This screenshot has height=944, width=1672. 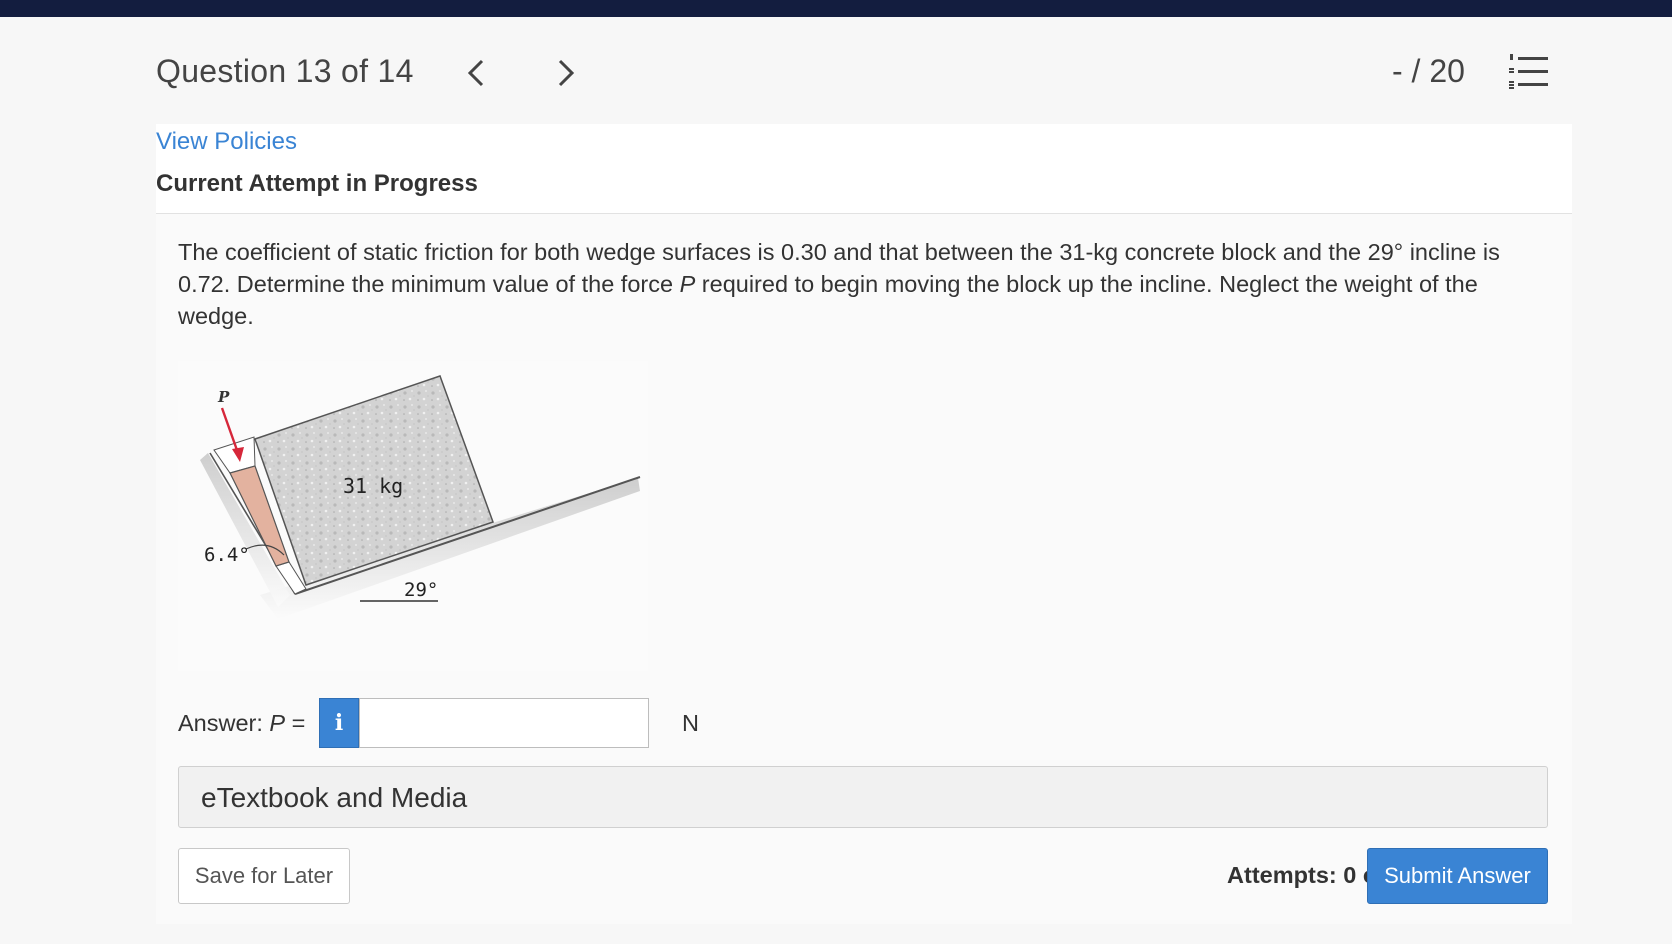 I want to click on incline-angle-label: 29°, so click(x=421, y=590).